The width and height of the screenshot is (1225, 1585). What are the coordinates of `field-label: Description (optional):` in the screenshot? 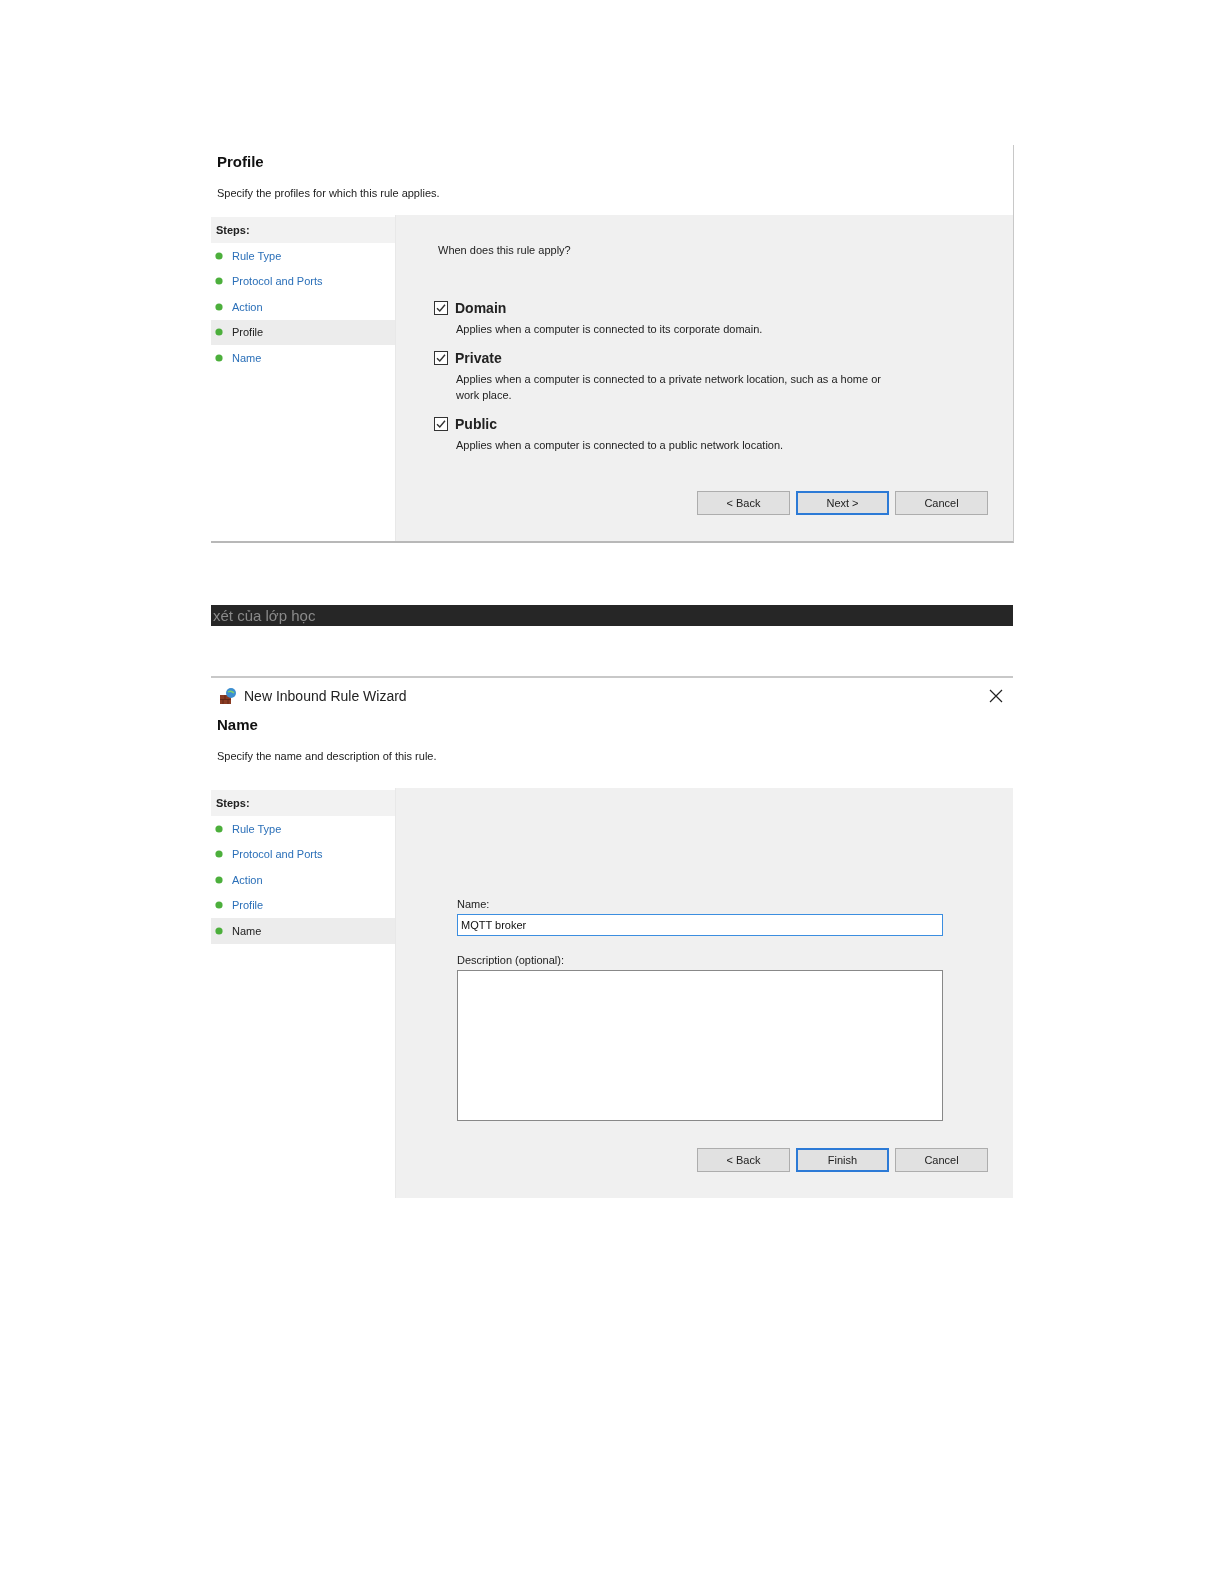 It's located at (511, 960).